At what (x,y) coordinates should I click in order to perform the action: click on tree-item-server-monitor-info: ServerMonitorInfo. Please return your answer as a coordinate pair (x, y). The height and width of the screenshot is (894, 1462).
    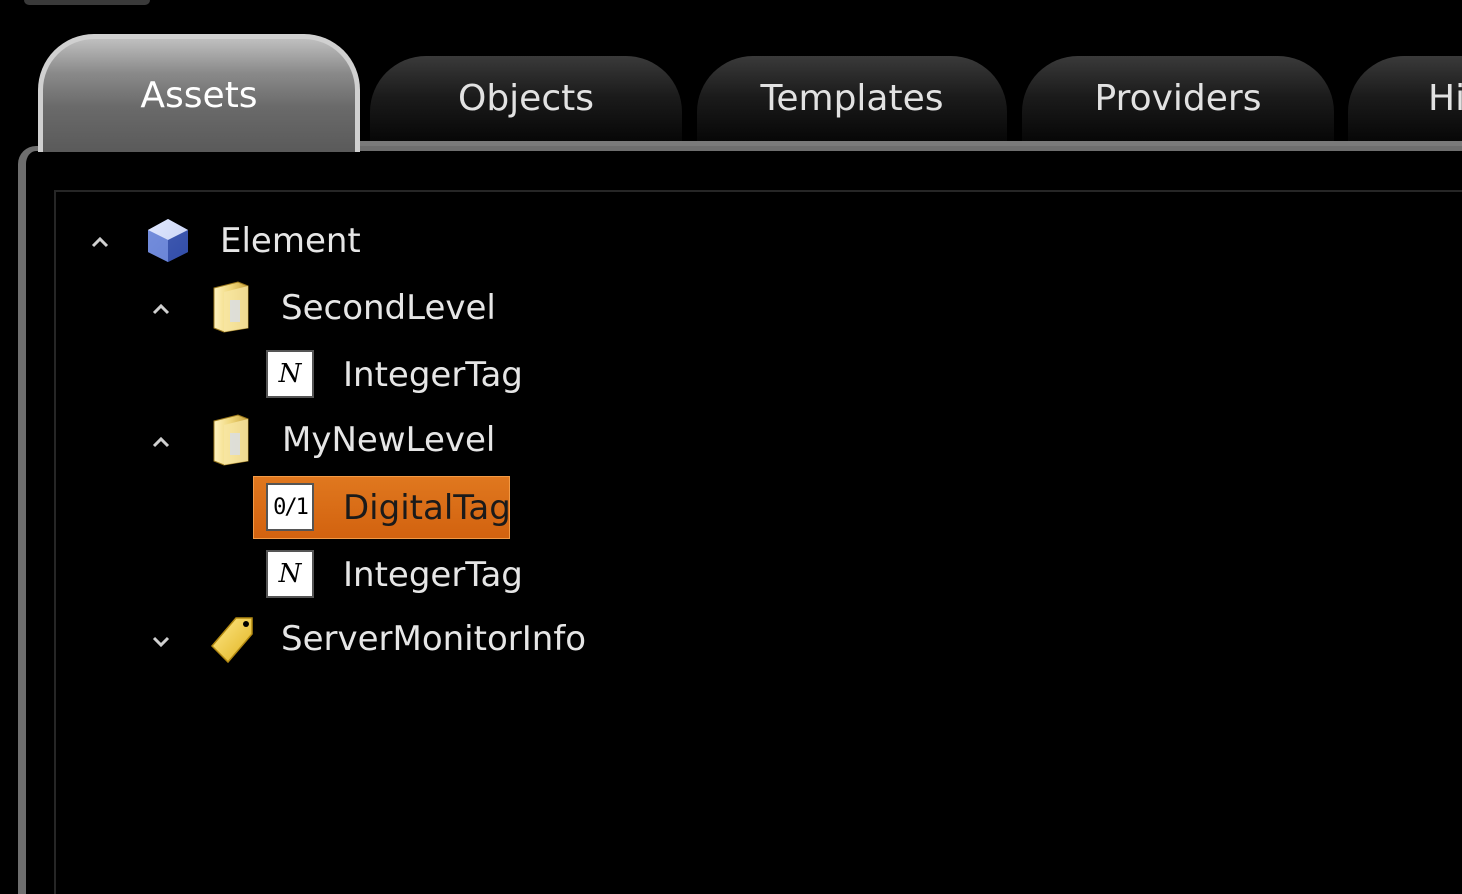
    Looking at the image, I should click on (433, 639).